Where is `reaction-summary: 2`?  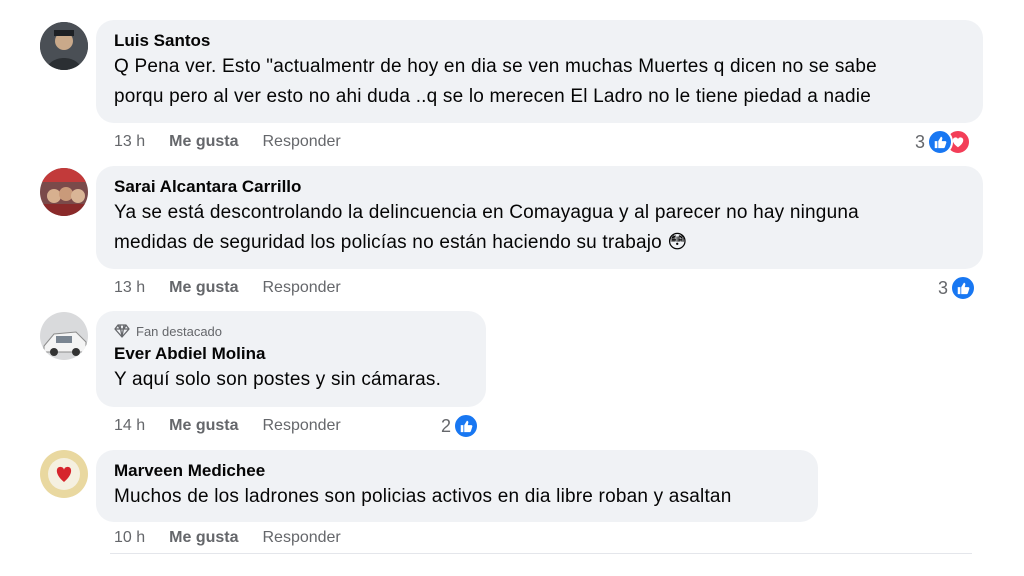 reaction-summary: 2 is located at coordinates (460, 426).